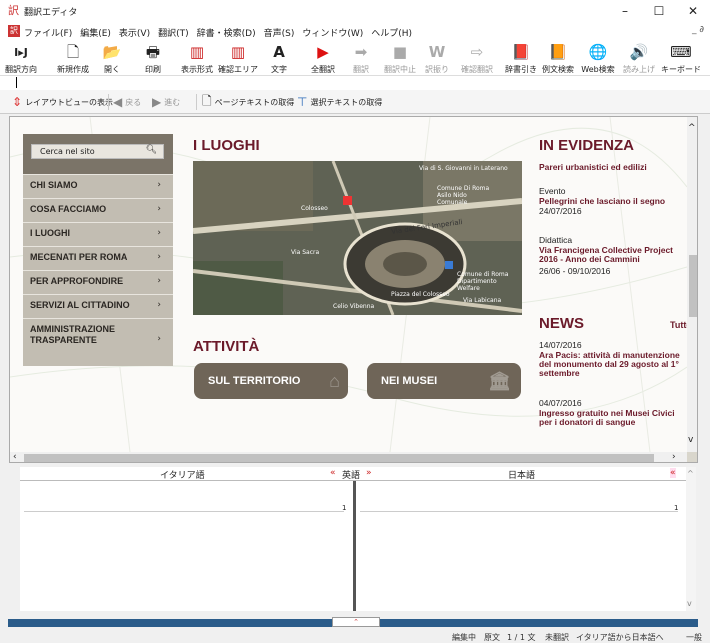 The width and height of the screenshot is (710, 643). I want to click on get-page-text-button: 🗋 ページテキストの取得, so click(248, 102).